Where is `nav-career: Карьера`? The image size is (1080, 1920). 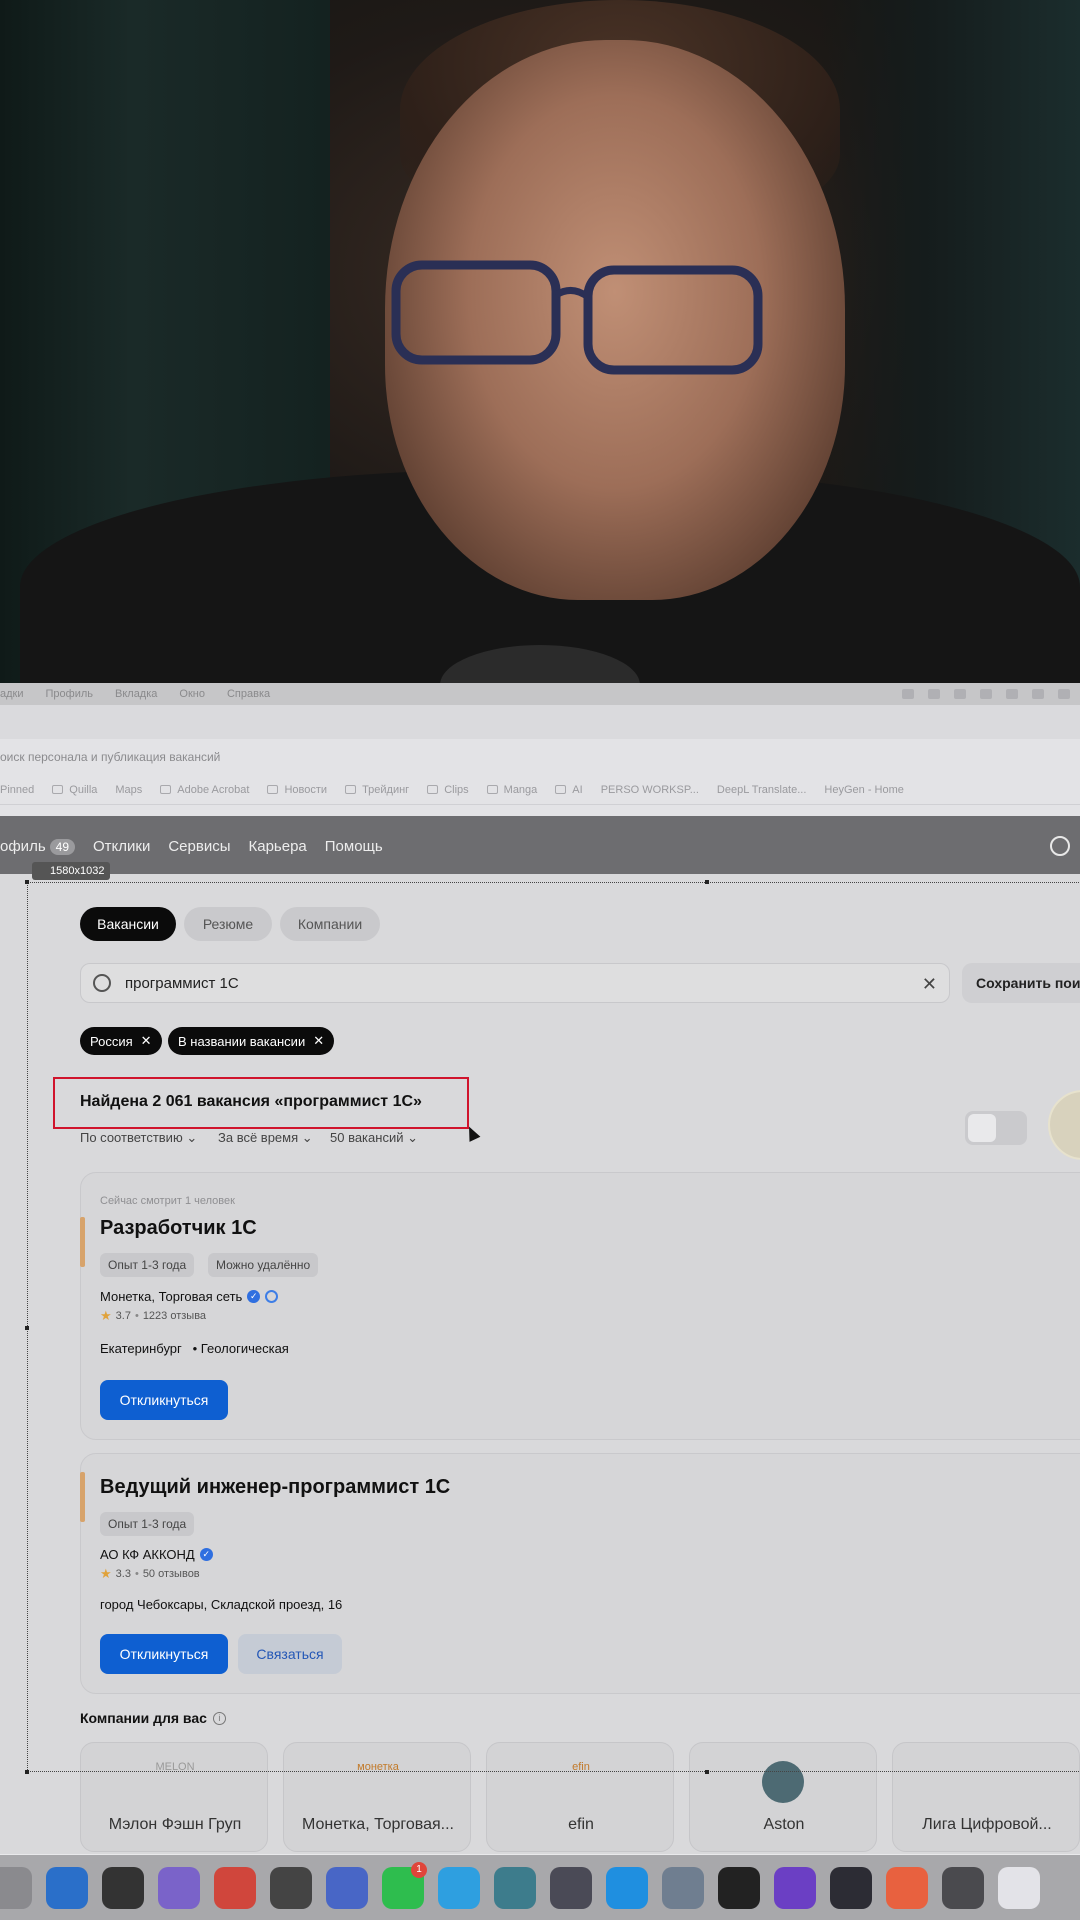
nav-career: Карьера is located at coordinates (278, 846).